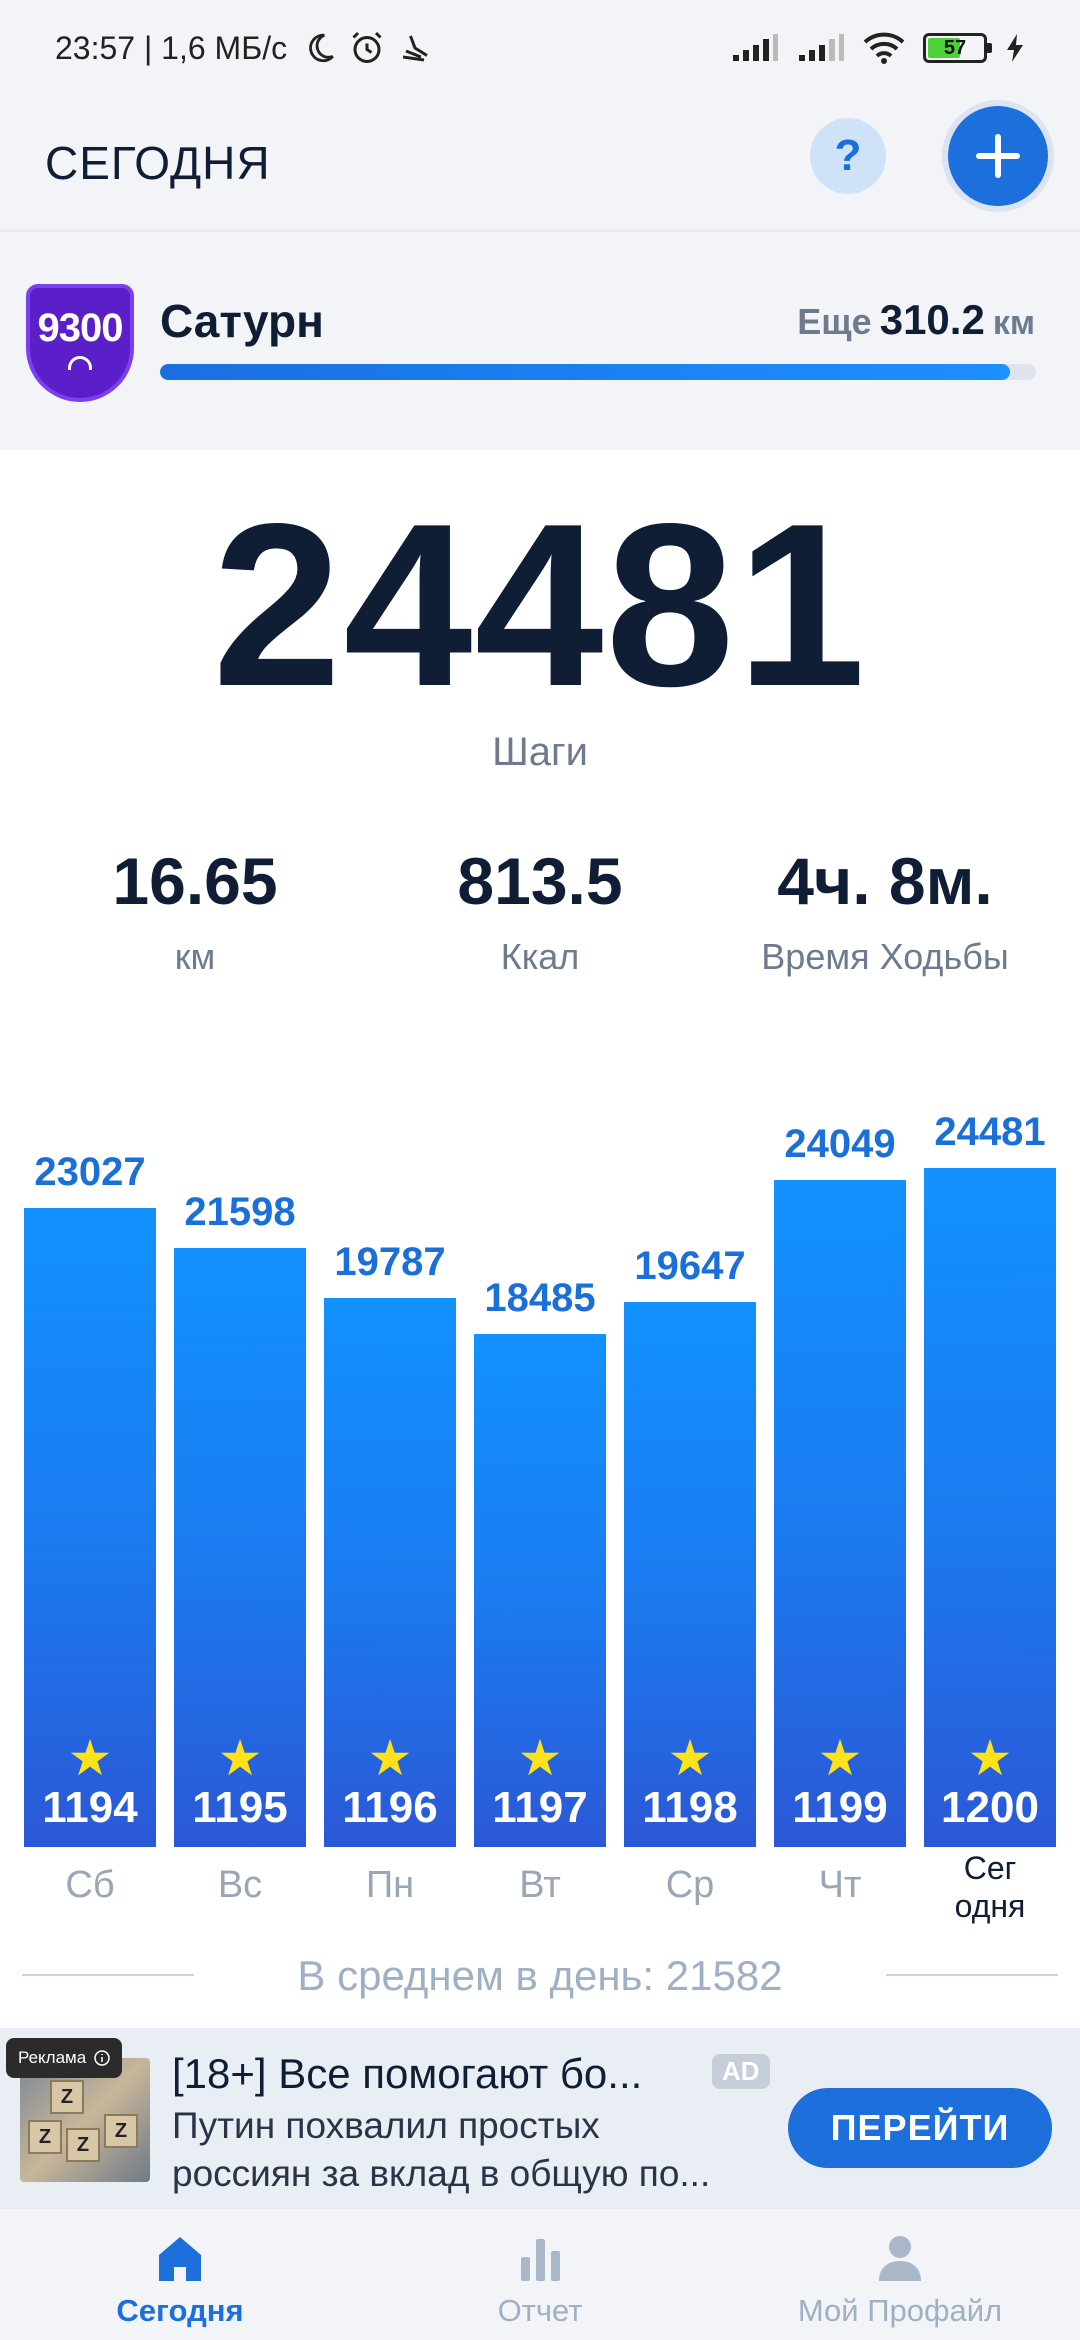 The width and height of the screenshot is (1080, 2340). Describe the element at coordinates (158, 163) in the screenshot. I see `page-title: СЕГОДНЯ` at that location.